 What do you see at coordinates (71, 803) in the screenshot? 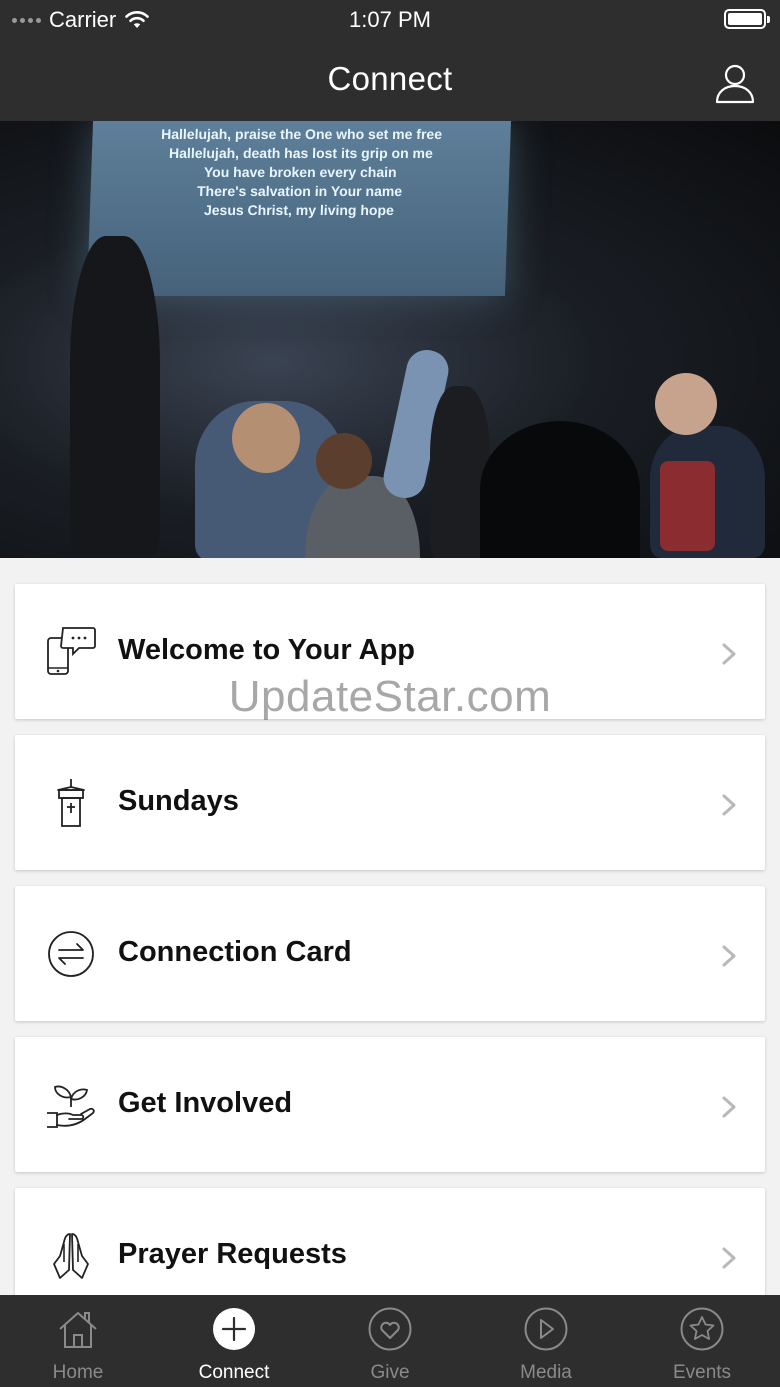
I see `church-tower-icon` at bounding box center [71, 803].